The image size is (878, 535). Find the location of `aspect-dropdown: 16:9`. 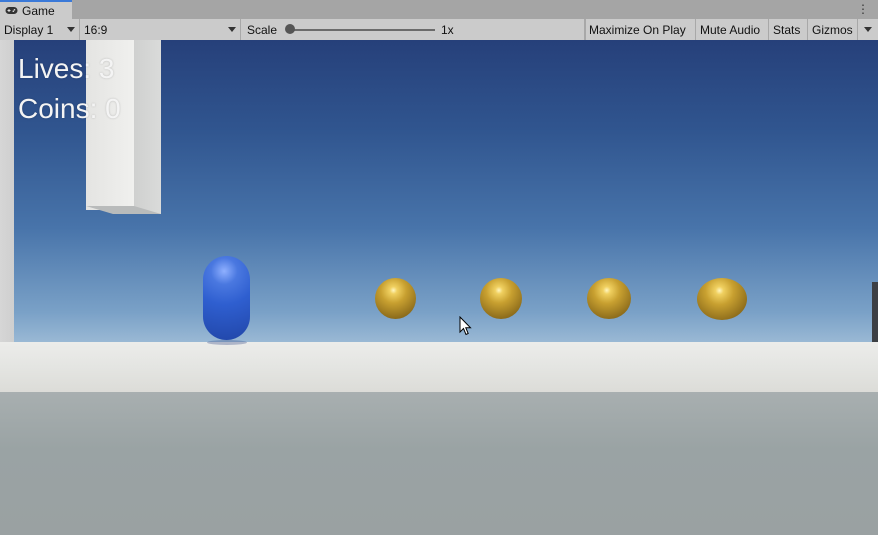

aspect-dropdown: 16:9 is located at coordinates (160, 29).